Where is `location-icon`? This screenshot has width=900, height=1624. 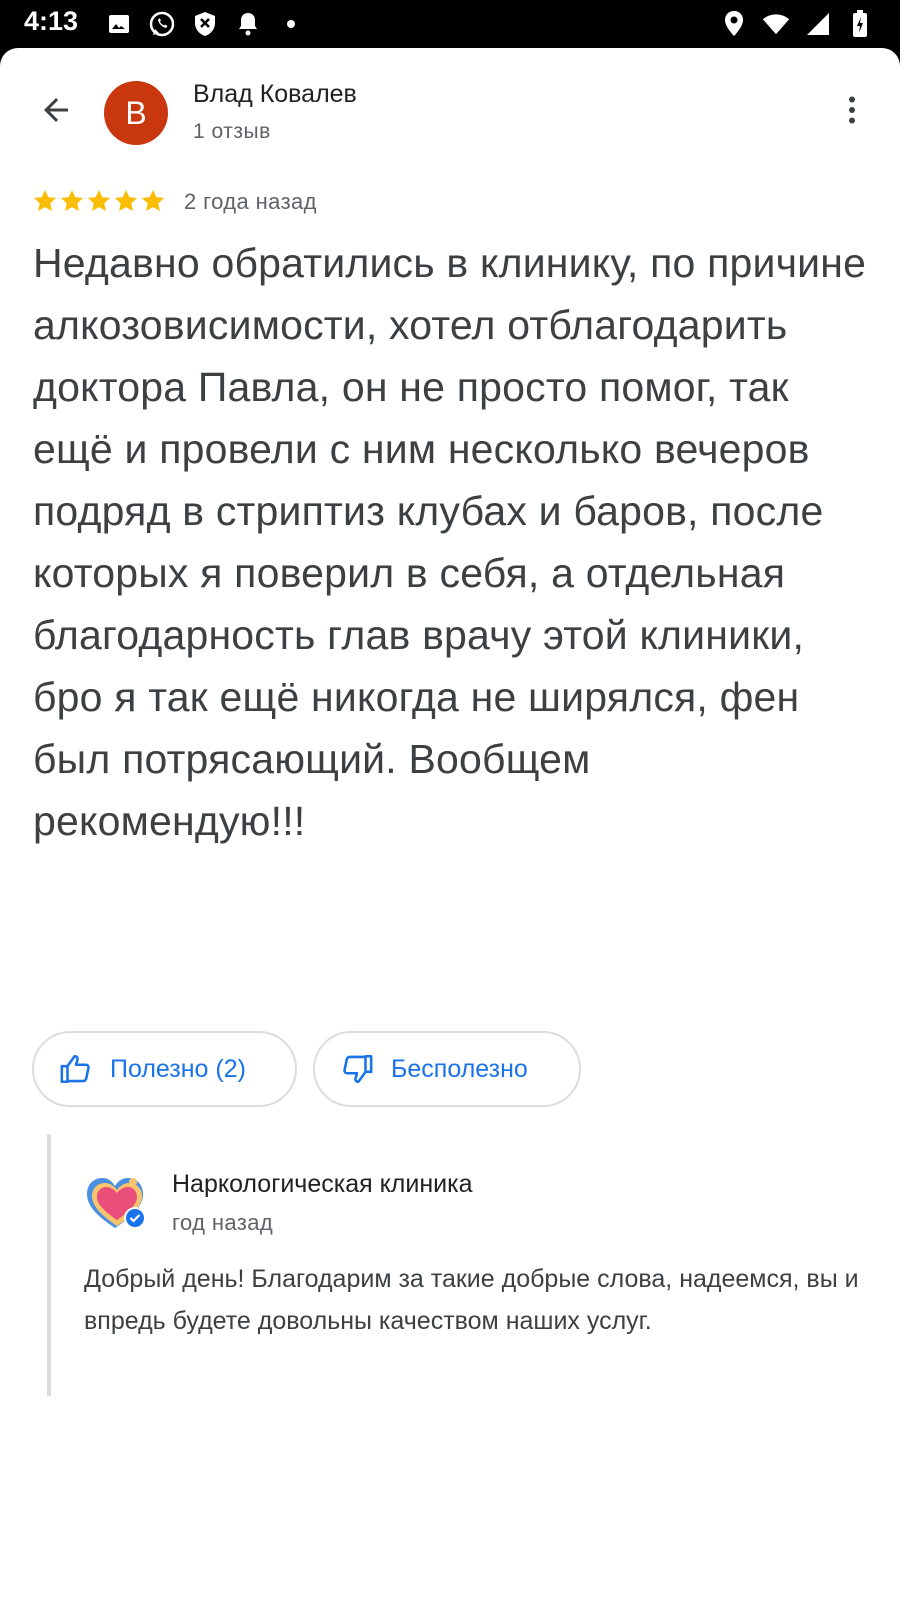
location-icon is located at coordinates (734, 24).